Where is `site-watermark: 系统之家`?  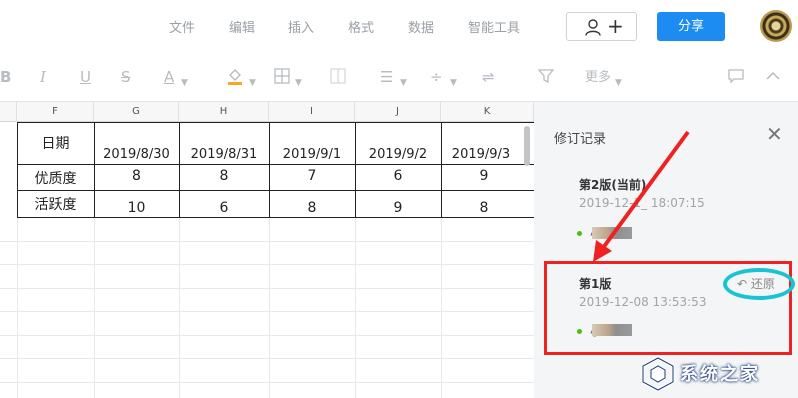
site-watermark: 系统之家 is located at coordinates (716, 374).